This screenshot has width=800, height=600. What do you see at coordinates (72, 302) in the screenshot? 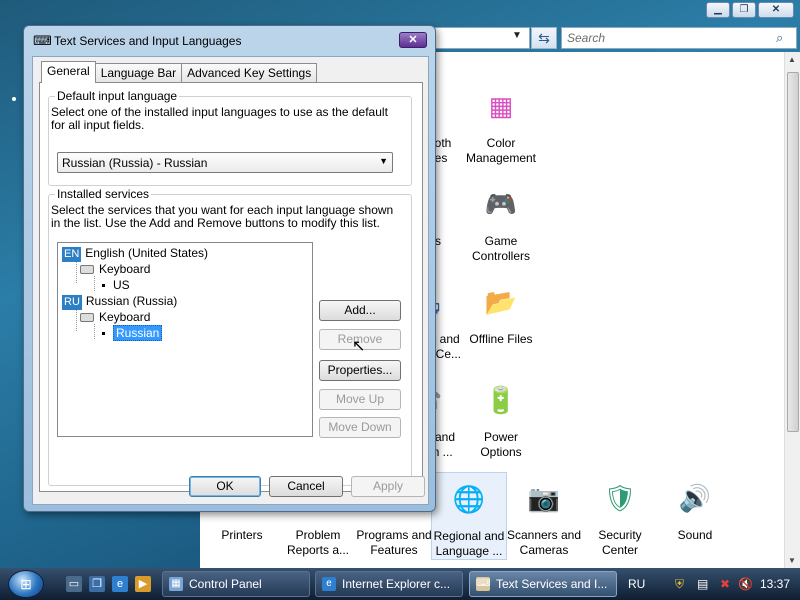
I see `language-code-badge: RU` at bounding box center [72, 302].